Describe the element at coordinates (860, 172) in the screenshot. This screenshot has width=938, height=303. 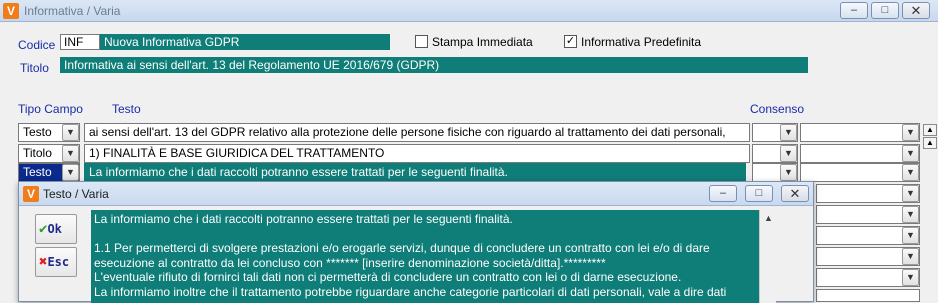
I see `grid-row-3-extra: ▼` at that location.